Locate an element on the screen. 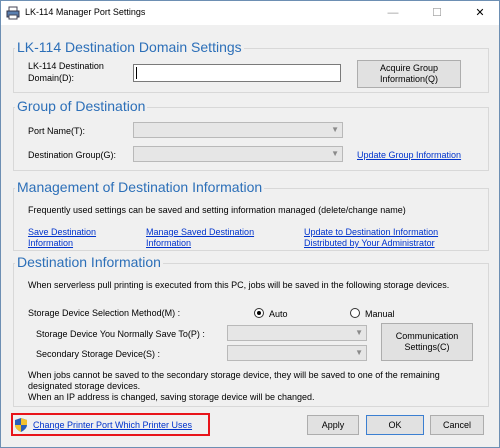  port-name-label: Port Name(T): is located at coordinates (57, 131).